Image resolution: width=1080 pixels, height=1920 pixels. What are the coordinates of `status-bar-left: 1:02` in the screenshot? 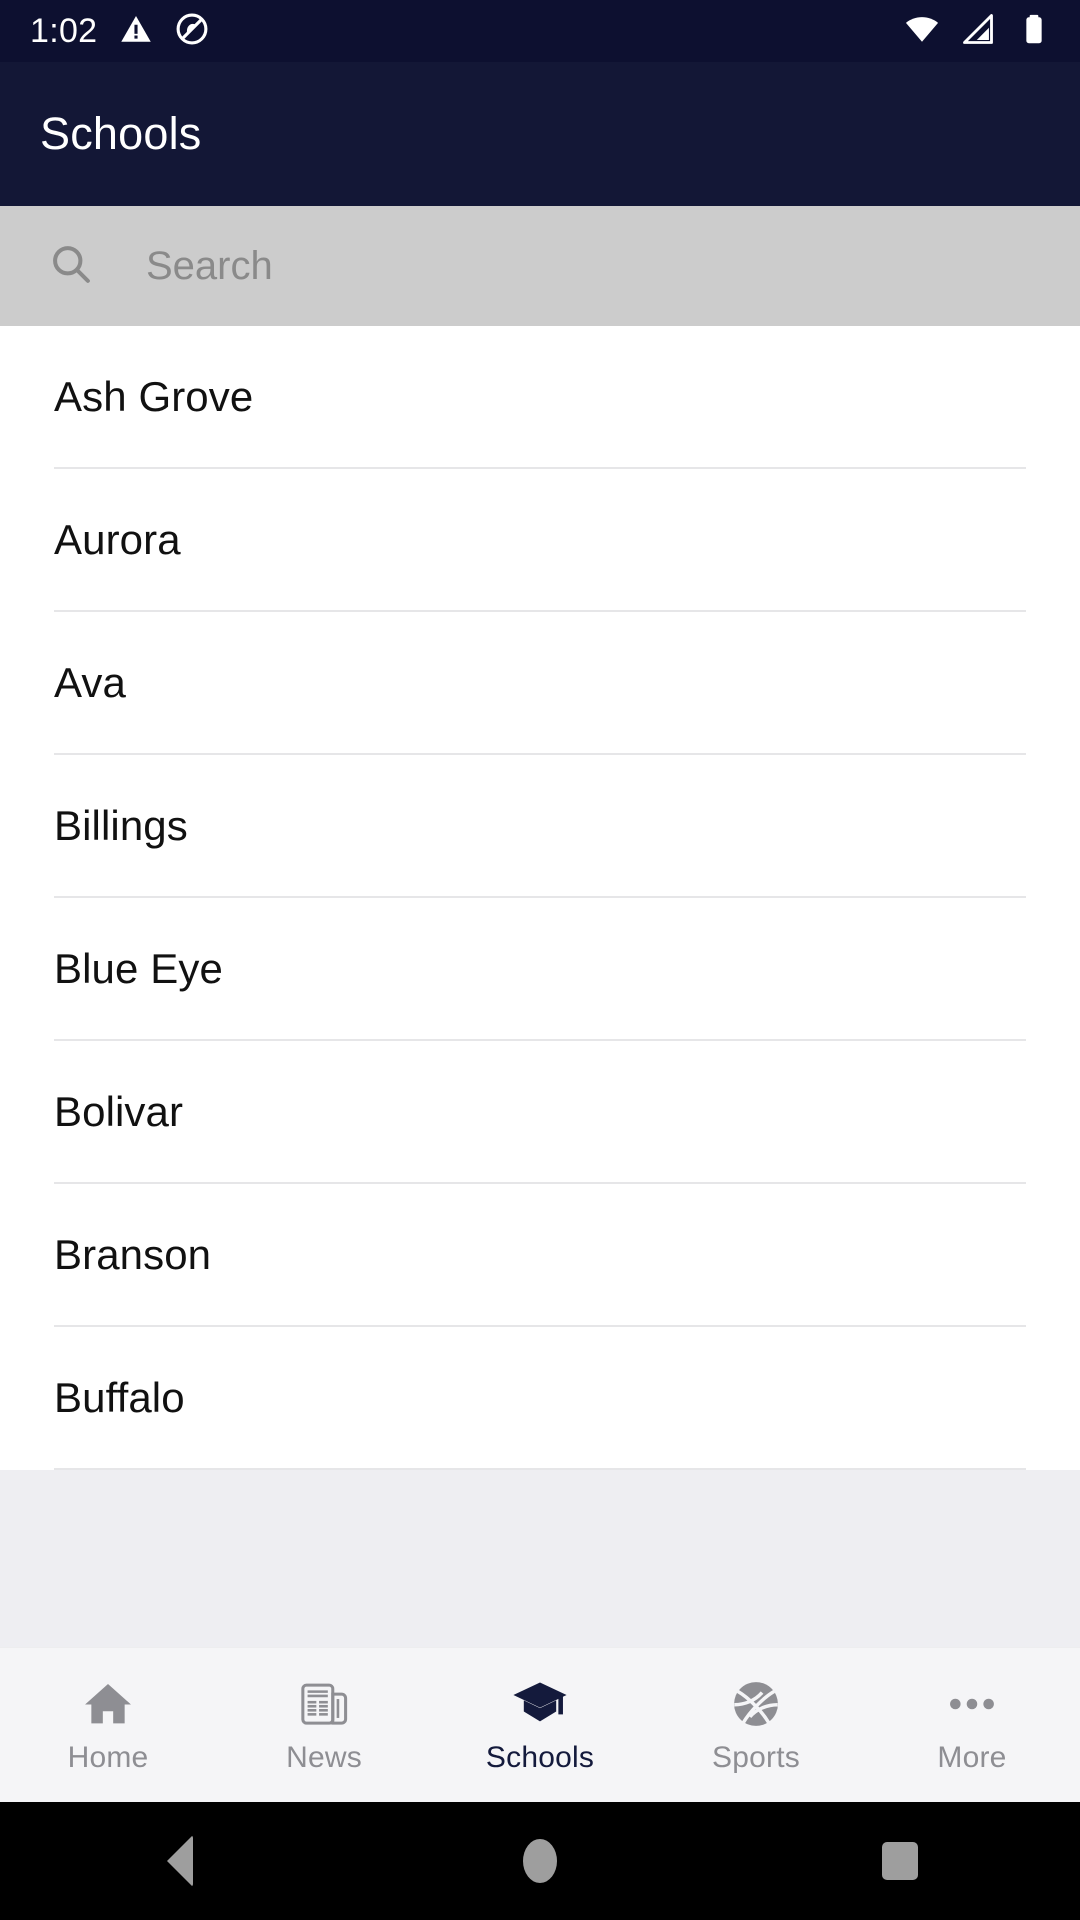 It's located at (119, 31).